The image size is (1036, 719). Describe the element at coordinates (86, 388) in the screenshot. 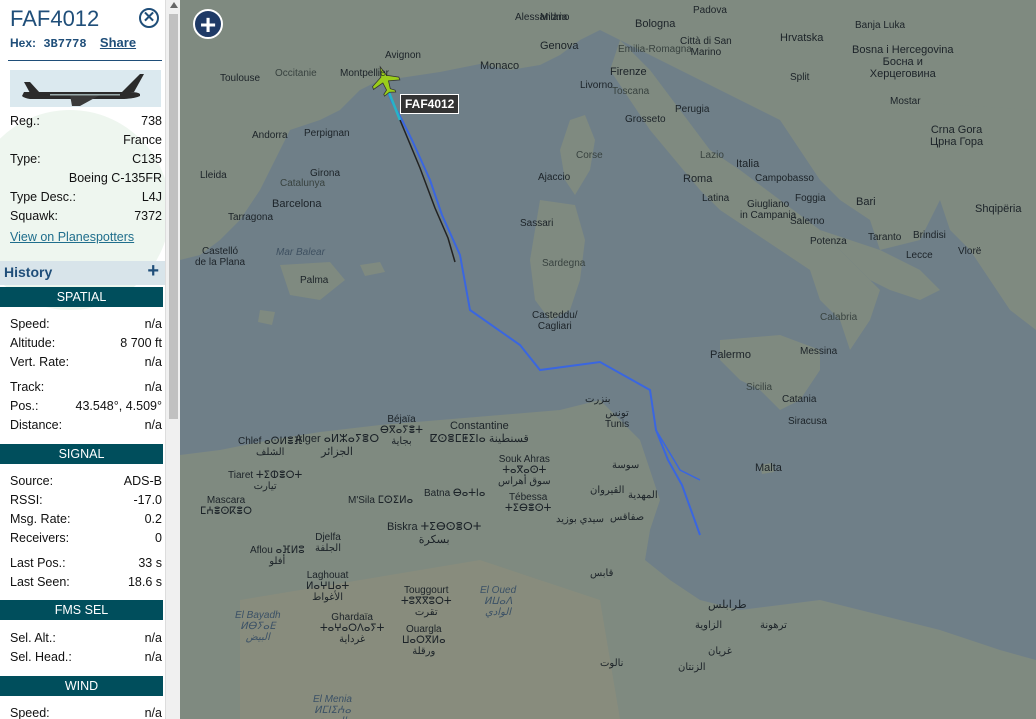

I see `spatial-track: Track: n/a` at that location.